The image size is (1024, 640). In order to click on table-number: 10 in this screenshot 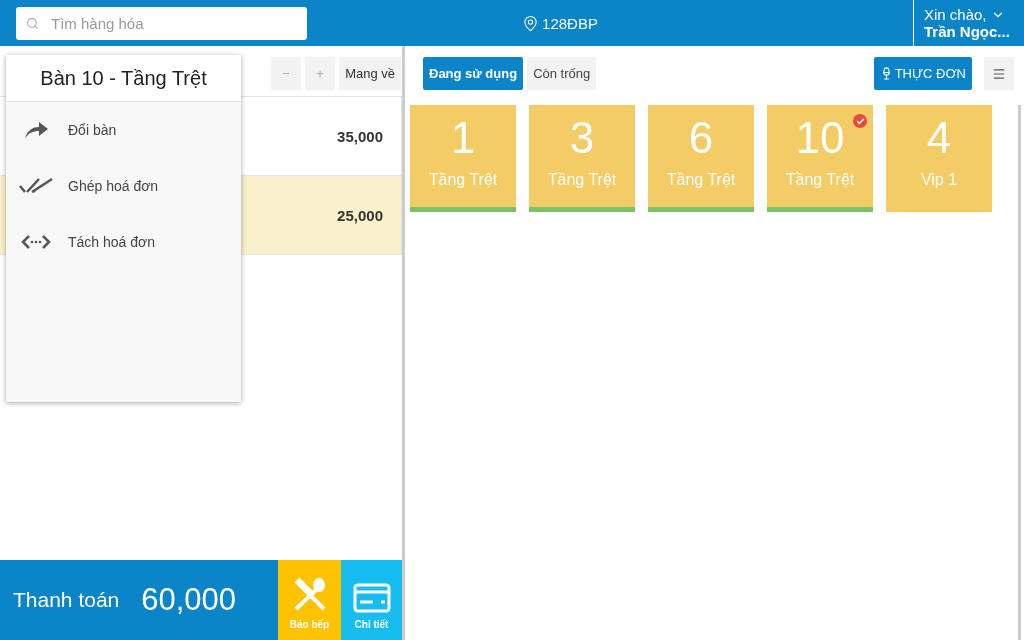, I will do `click(820, 138)`.